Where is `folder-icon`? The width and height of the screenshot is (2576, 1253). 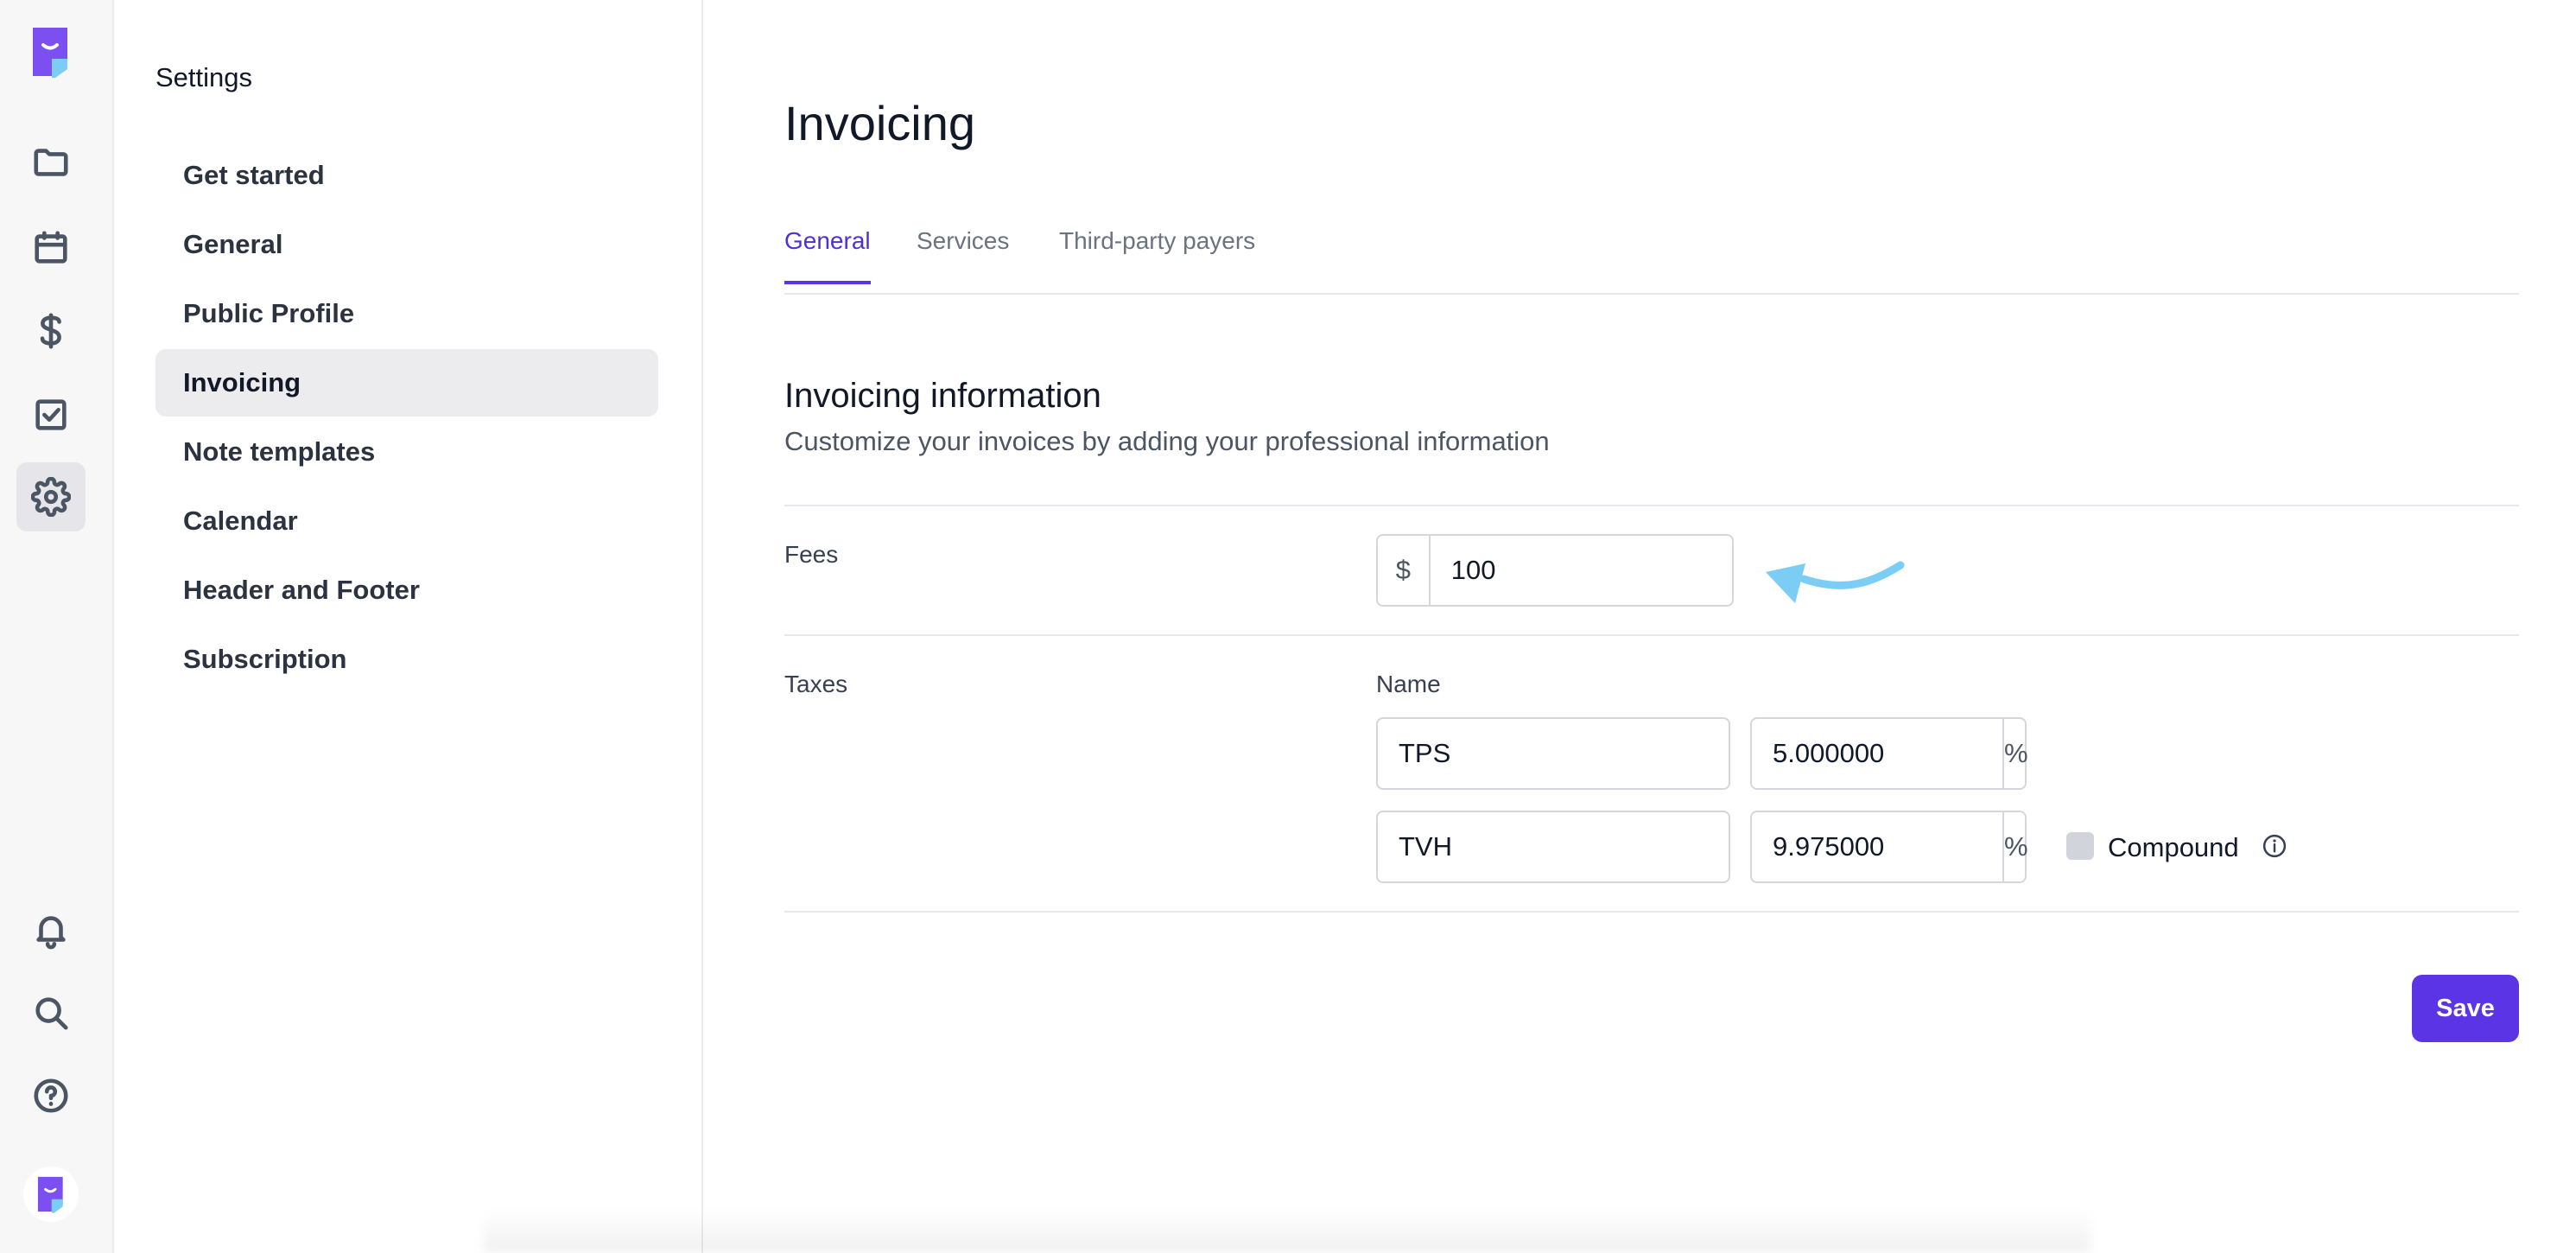
folder-icon is located at coordinates (51, 162).